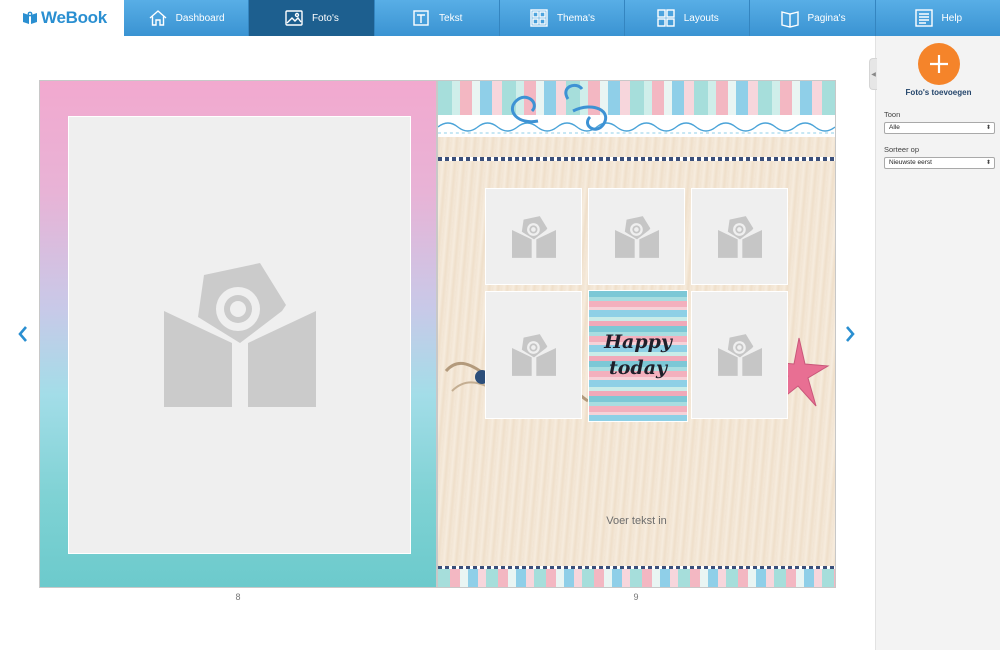  I want to click on add-photos-label: Foto's toevoegen, so click(938, 92).